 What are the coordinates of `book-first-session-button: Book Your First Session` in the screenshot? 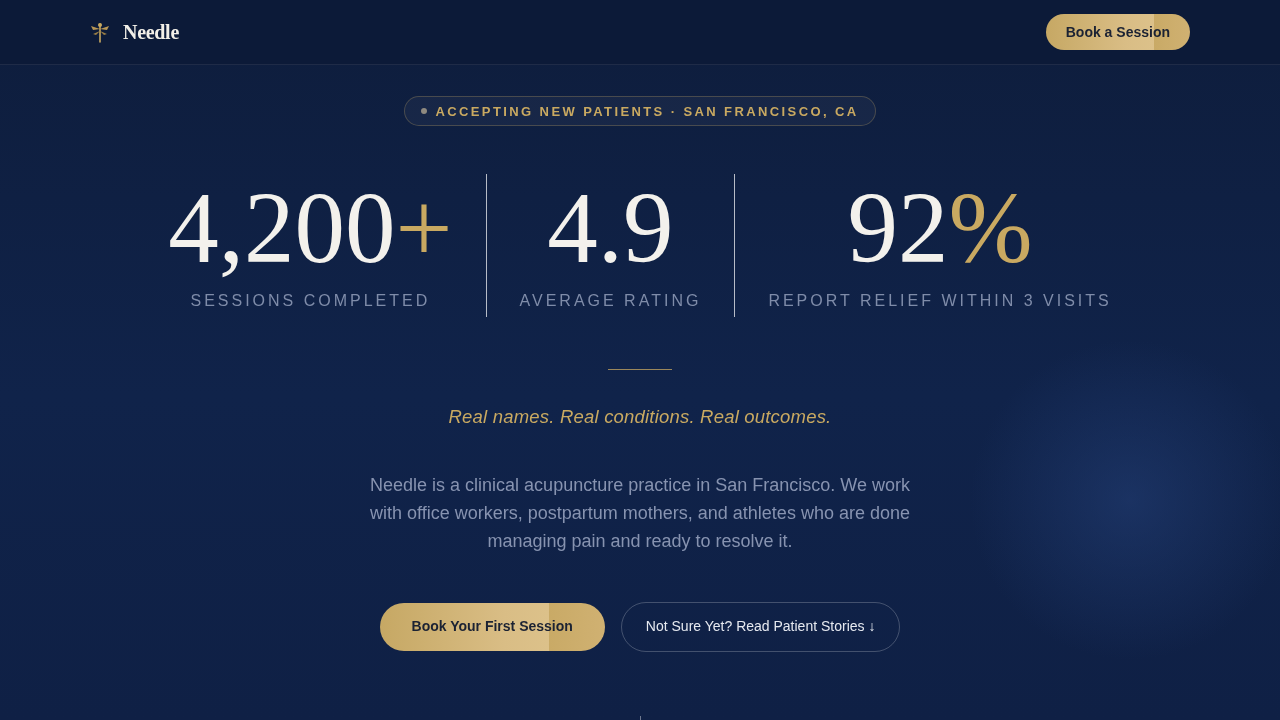 It's located at (492, 626).